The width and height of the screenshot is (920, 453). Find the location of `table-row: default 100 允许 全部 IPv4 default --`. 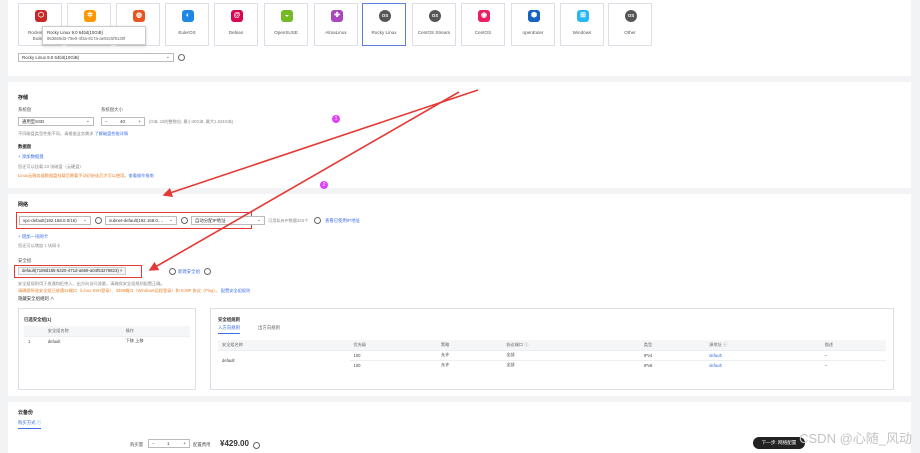

table-row: default 100 允许 全部 IPv4 default -- is located at coordinates (552, 359).